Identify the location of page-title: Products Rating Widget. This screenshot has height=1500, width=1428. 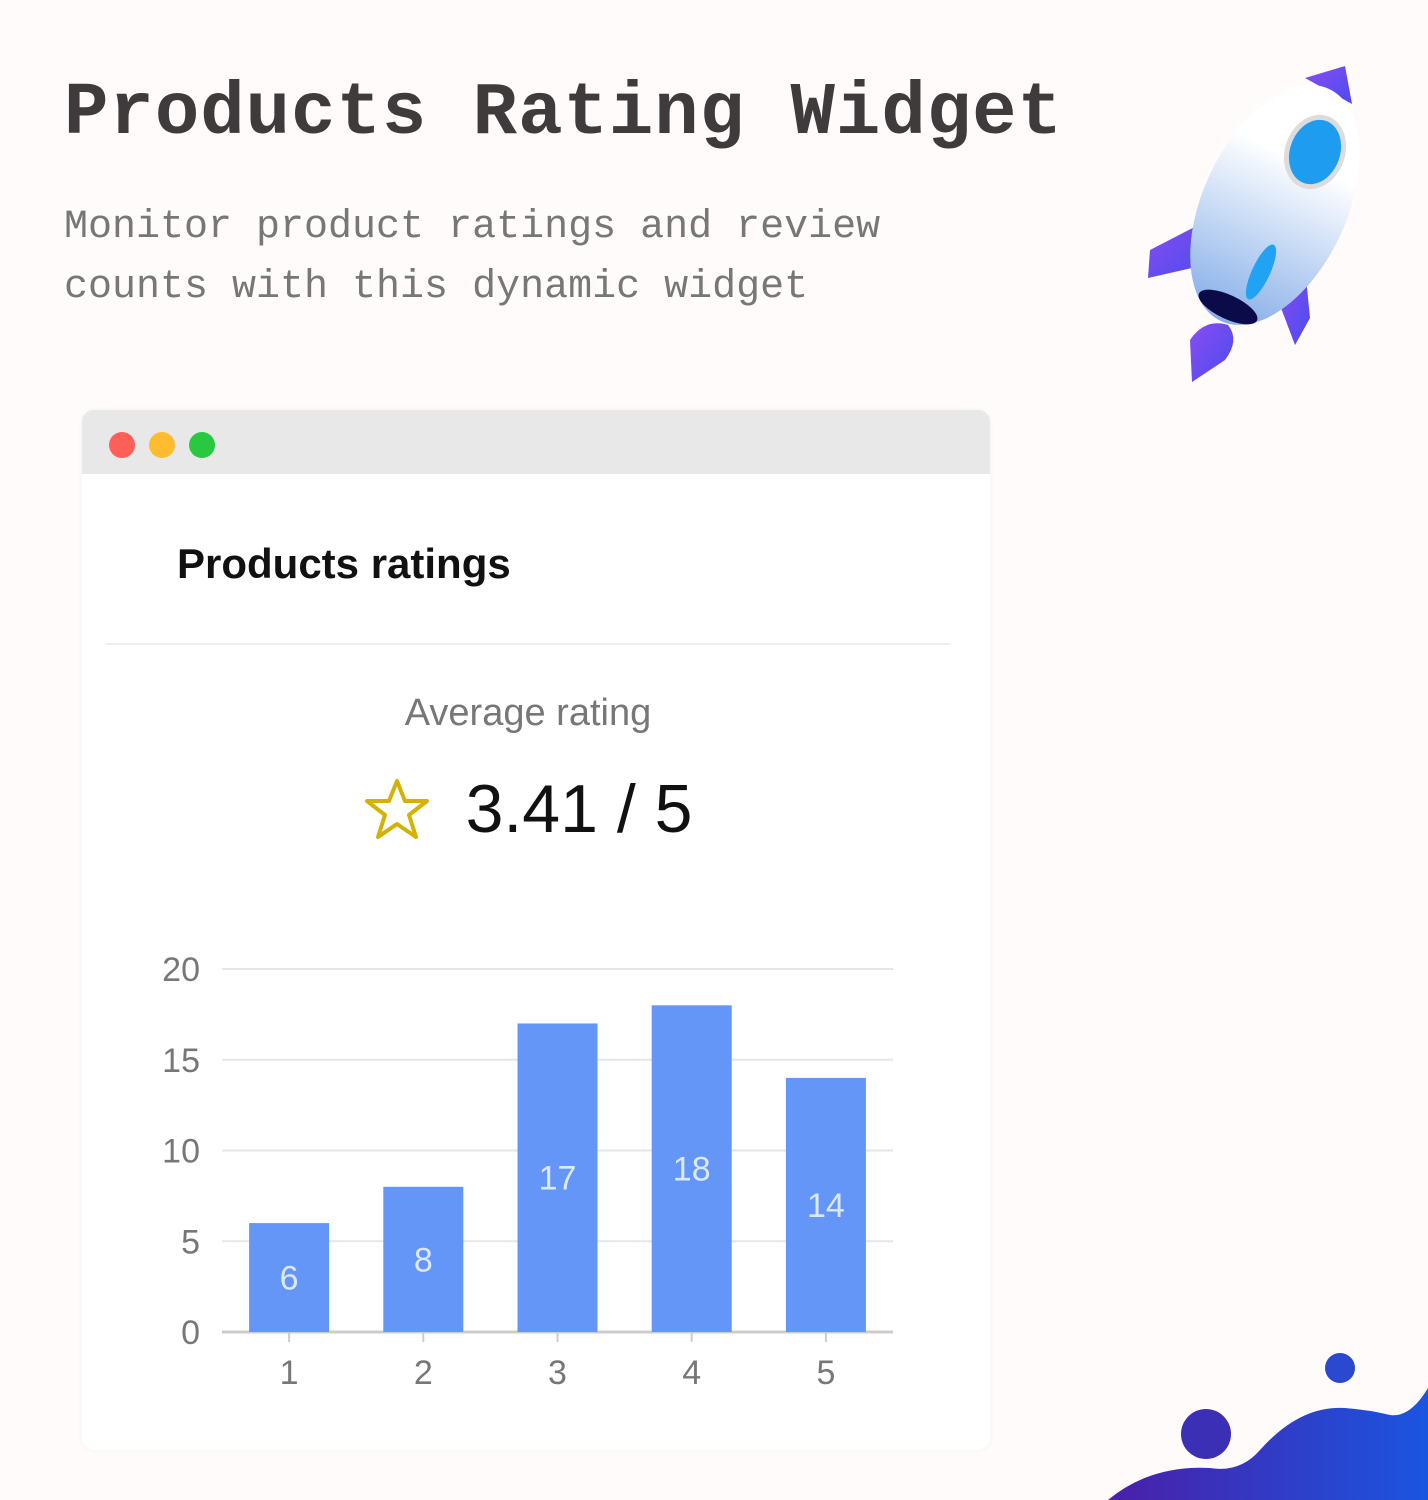
(563, 114).